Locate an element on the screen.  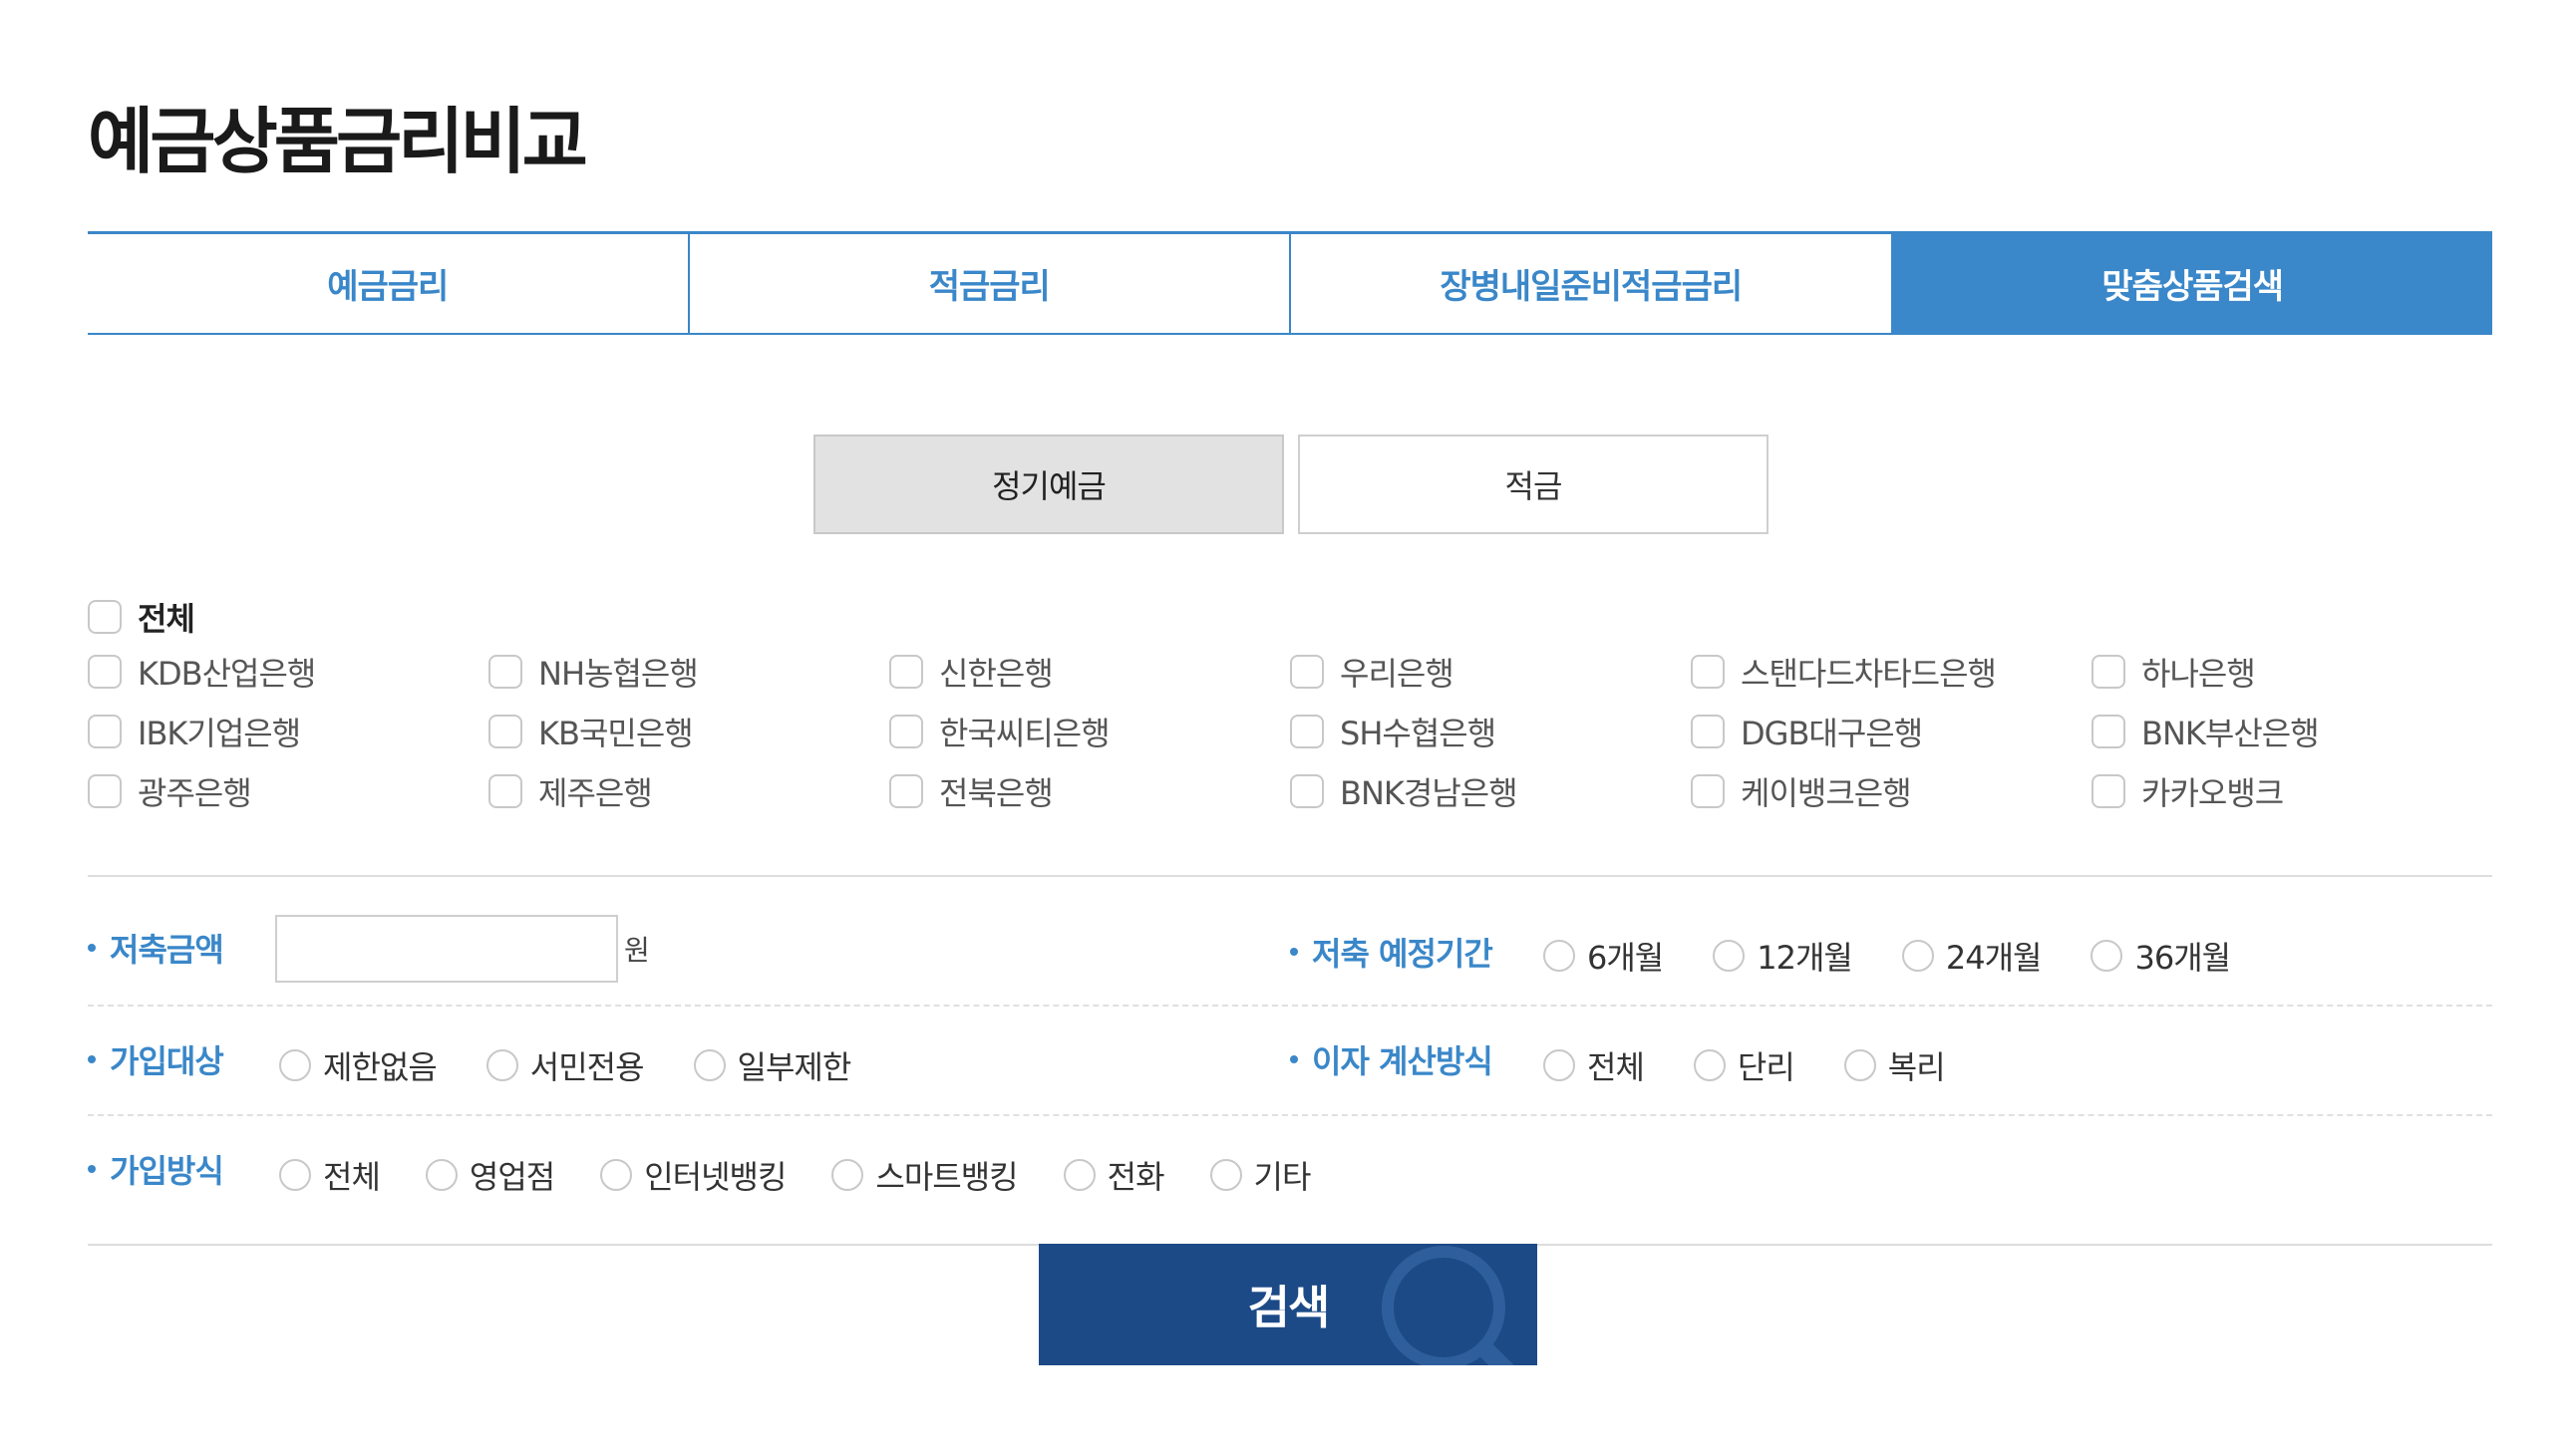
bank-option: 카카오뱅크 is located at coordinates (2292, 791).